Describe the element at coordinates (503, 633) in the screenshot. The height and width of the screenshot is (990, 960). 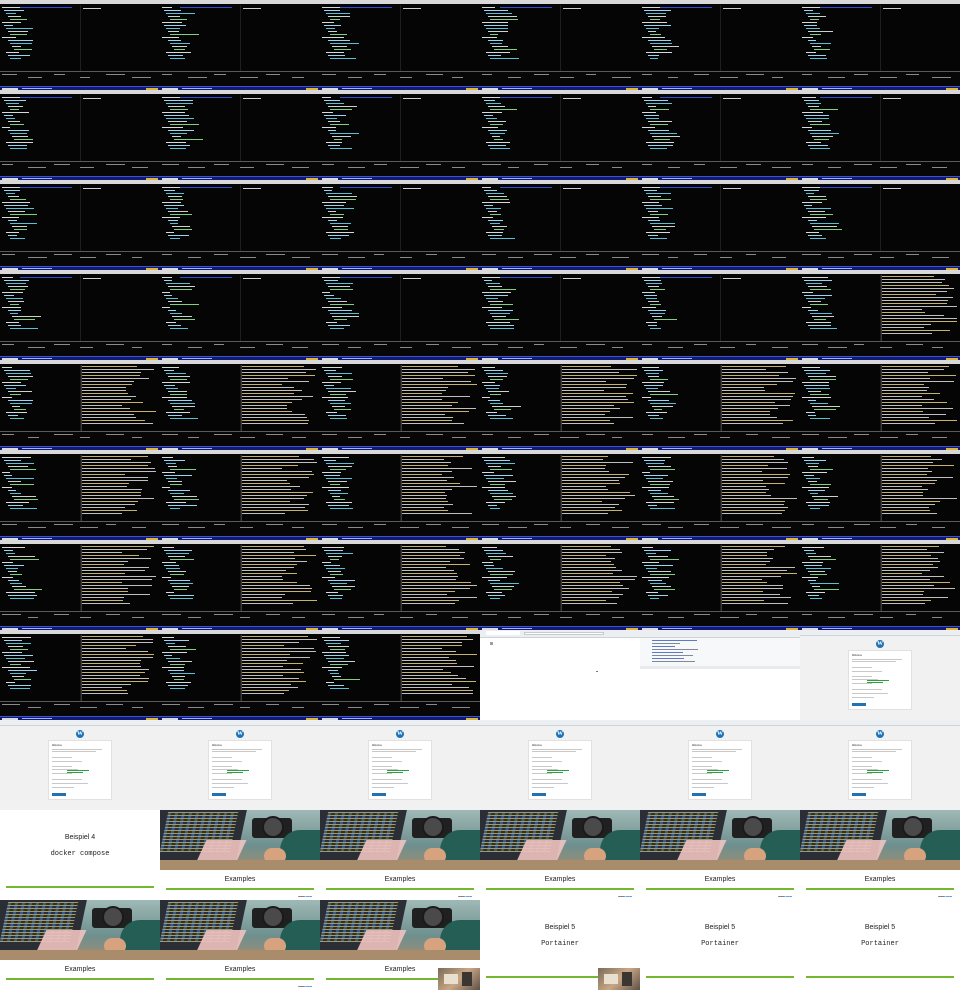
I see `browser-tab` at that location.